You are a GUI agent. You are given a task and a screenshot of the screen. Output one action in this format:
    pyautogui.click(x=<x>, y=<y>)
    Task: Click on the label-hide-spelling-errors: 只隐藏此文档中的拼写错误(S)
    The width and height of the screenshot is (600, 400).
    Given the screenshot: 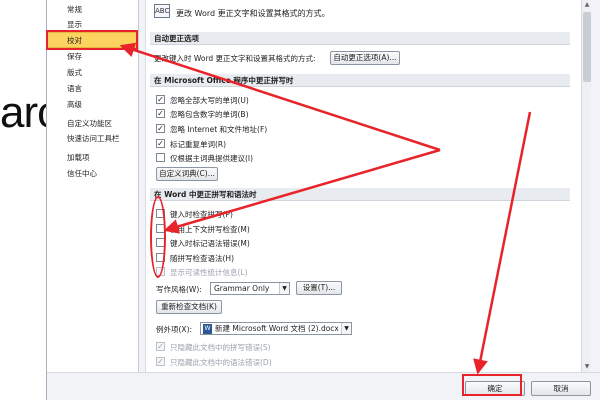 What is the action you would take?
    pyautogui.click(x=220, y=347)
    